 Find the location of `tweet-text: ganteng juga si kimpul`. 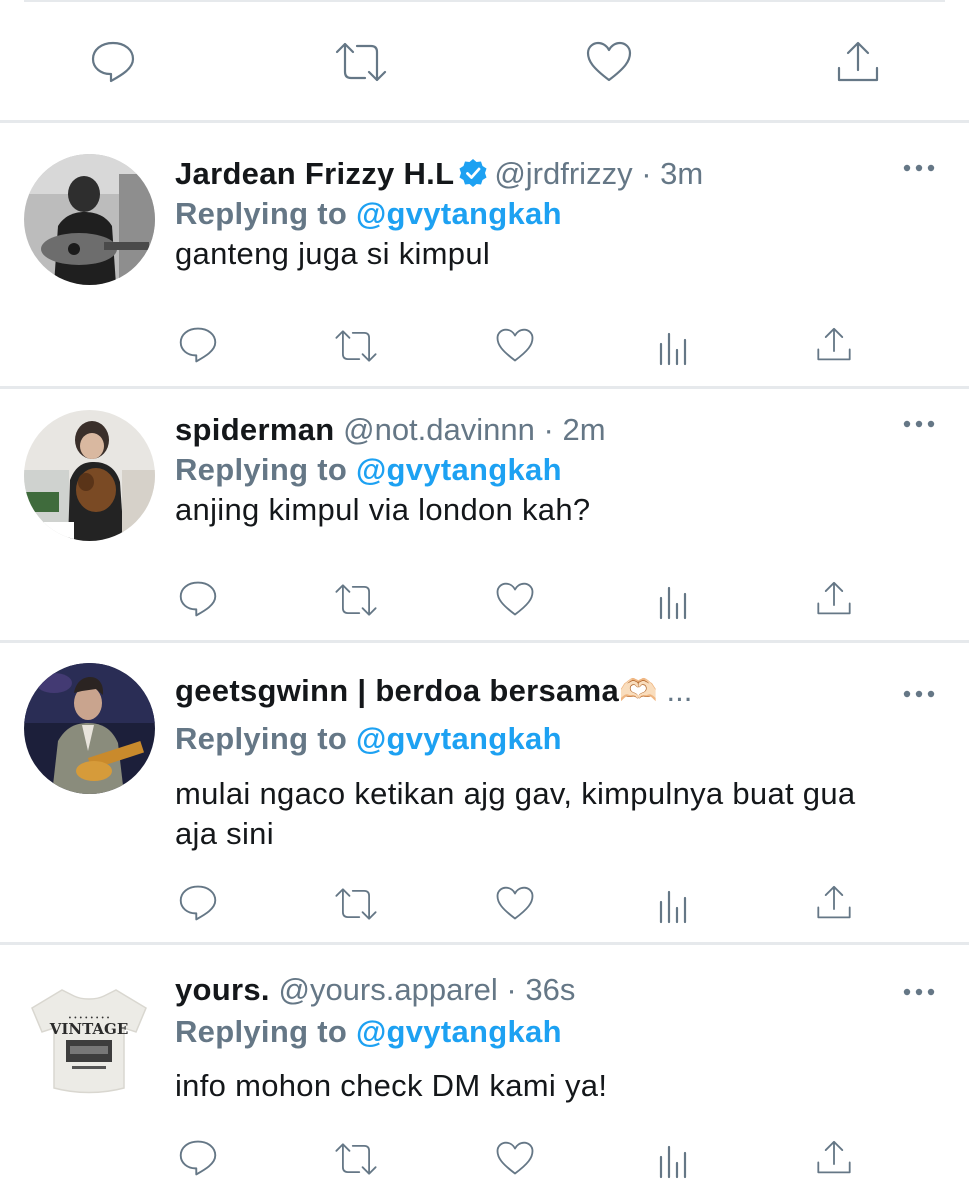

tweet-text: ganteng juga si kimpul is located at coordinates (333, 253).